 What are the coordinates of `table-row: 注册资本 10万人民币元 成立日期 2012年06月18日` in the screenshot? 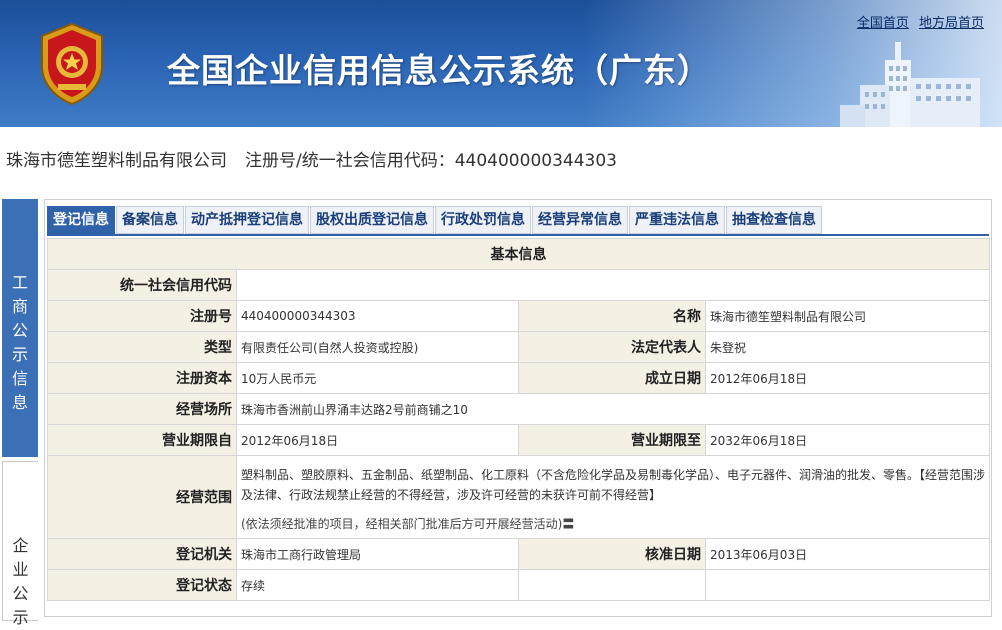 It's located at (518, 378).